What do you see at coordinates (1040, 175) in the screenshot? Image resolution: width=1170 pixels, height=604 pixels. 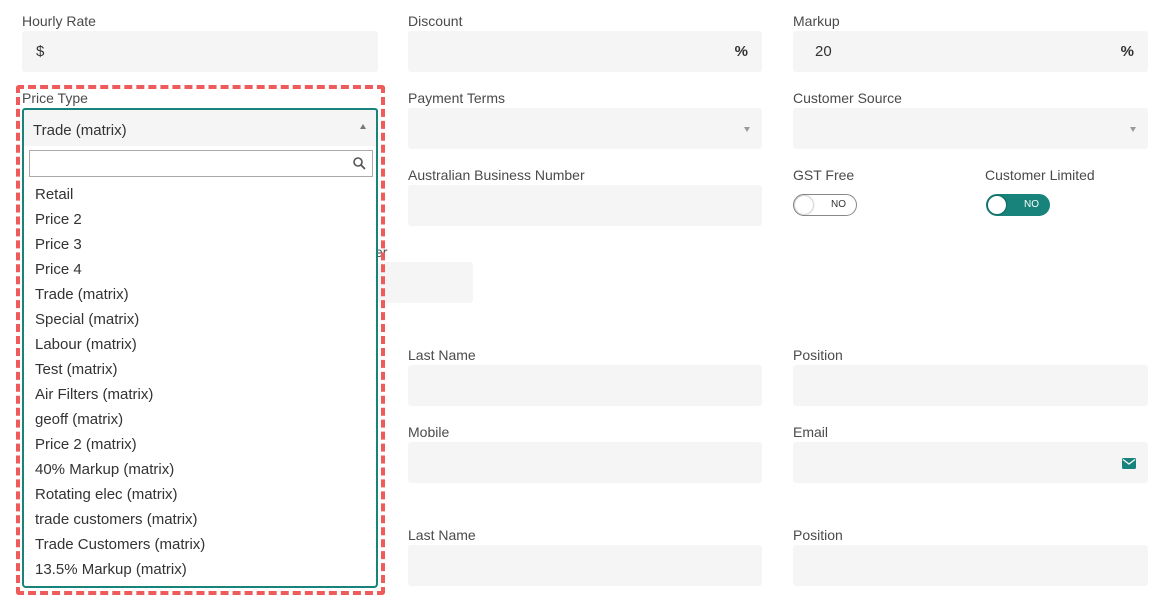 I see `customer-limited-label: Customer Limited` at bounding box center [1040, 175].